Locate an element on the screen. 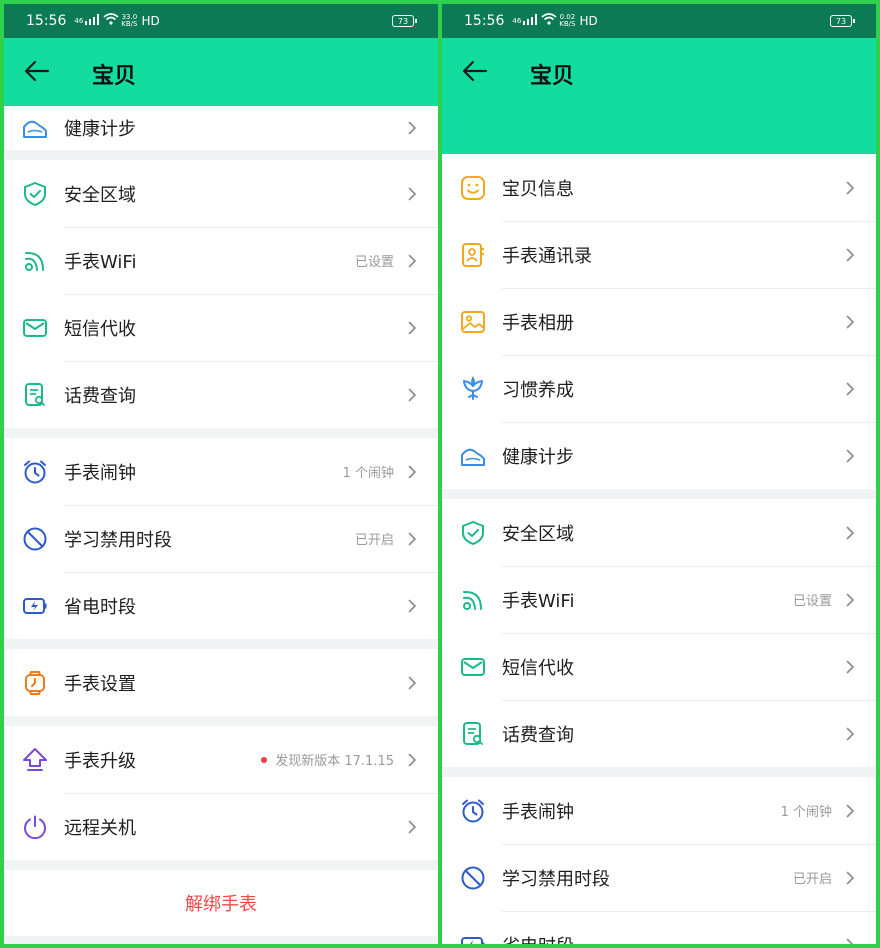 This screenshot has height=948, width=880. settings-group: 手表闹钟 1 个闹钟学习禁用时段 已开启省电时段 is located at coordinates (221, 538).